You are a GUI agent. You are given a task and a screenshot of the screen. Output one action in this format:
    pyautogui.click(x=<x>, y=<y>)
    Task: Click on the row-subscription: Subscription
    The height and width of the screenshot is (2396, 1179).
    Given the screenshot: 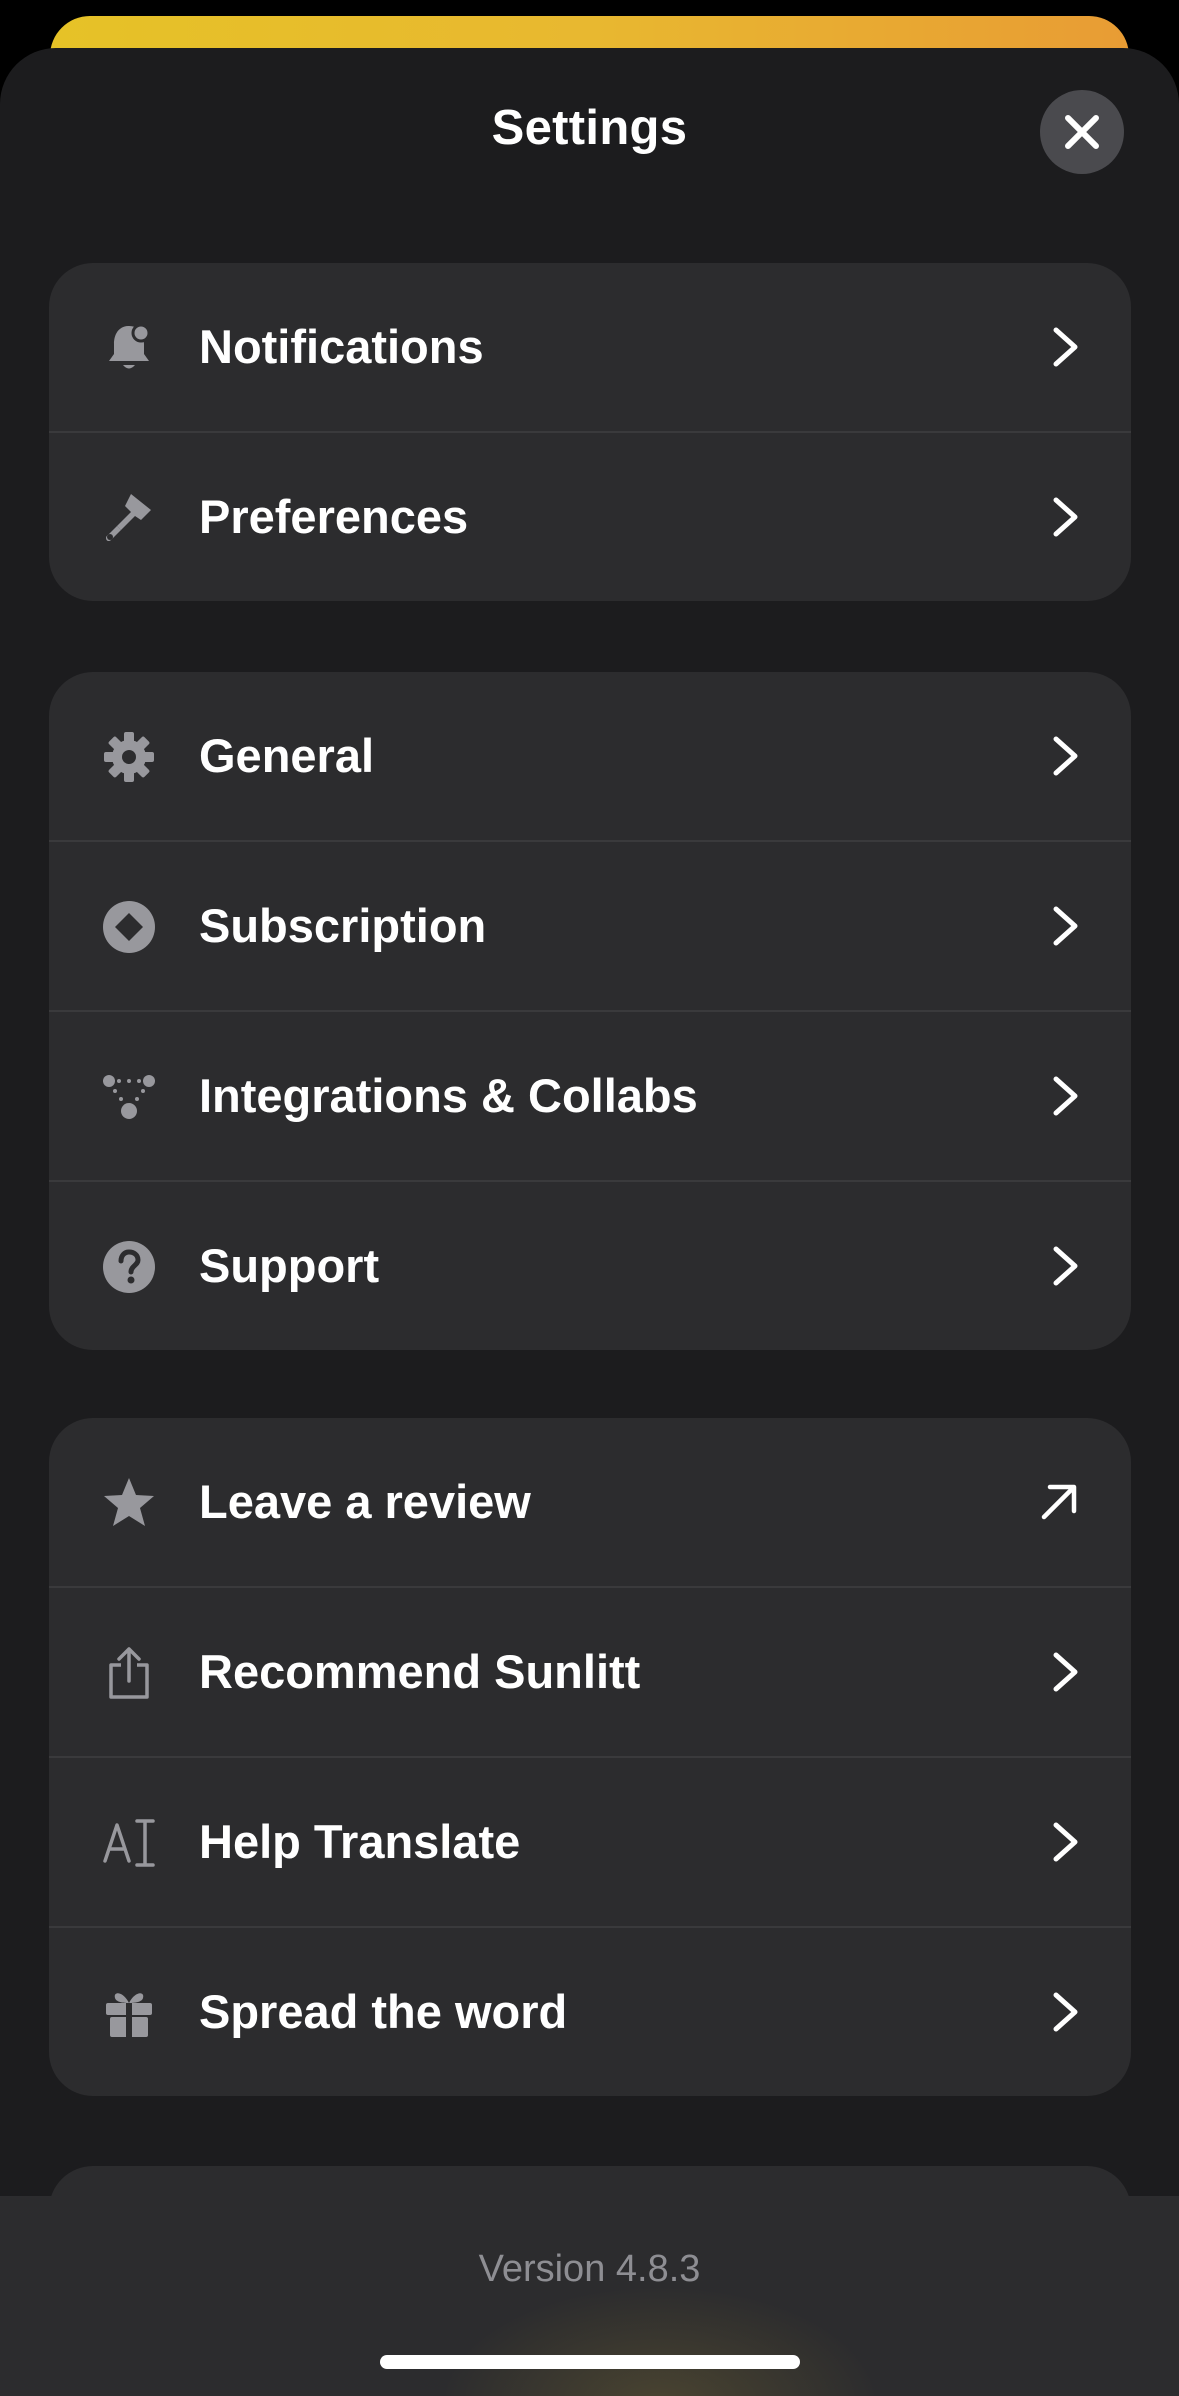 What is the action you would take?
    pyautogui.click(x=590, y=925)
    